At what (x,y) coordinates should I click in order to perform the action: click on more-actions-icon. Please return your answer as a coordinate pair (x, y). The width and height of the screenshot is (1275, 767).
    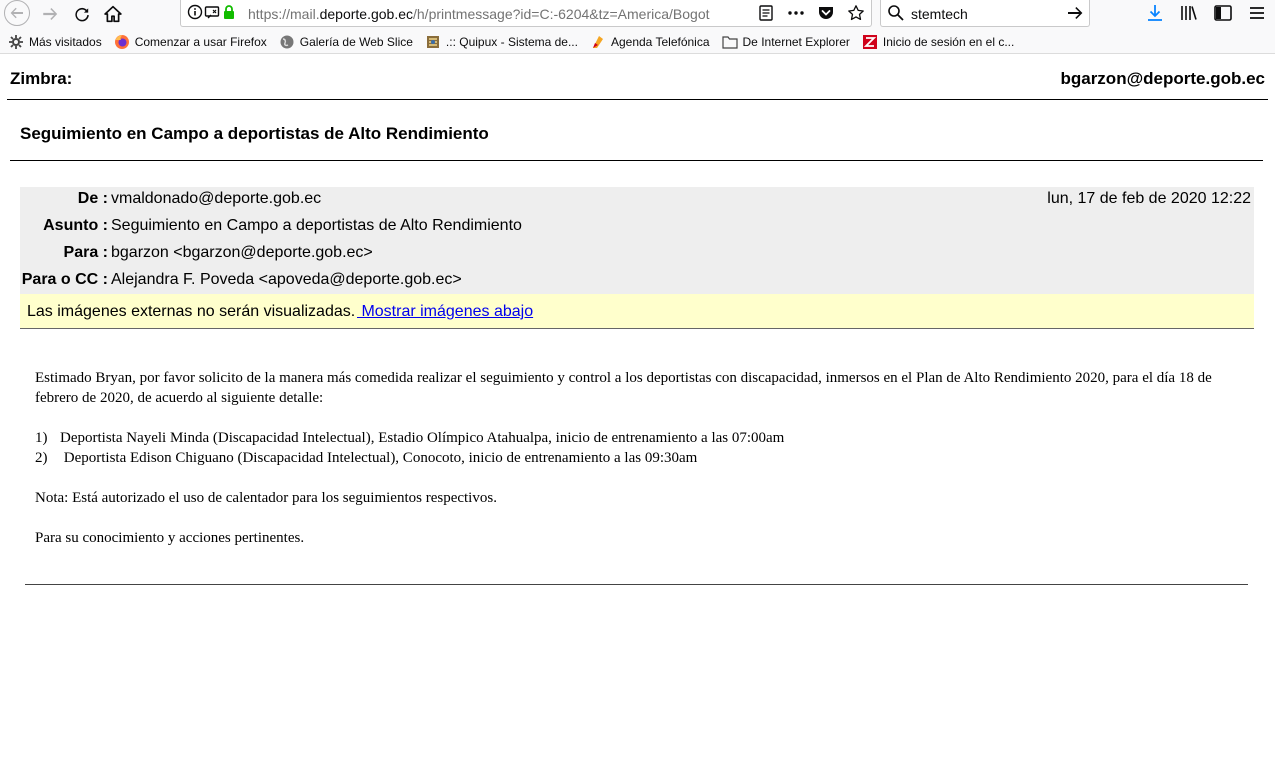
    Looking at the image, I should click on (796, 15).